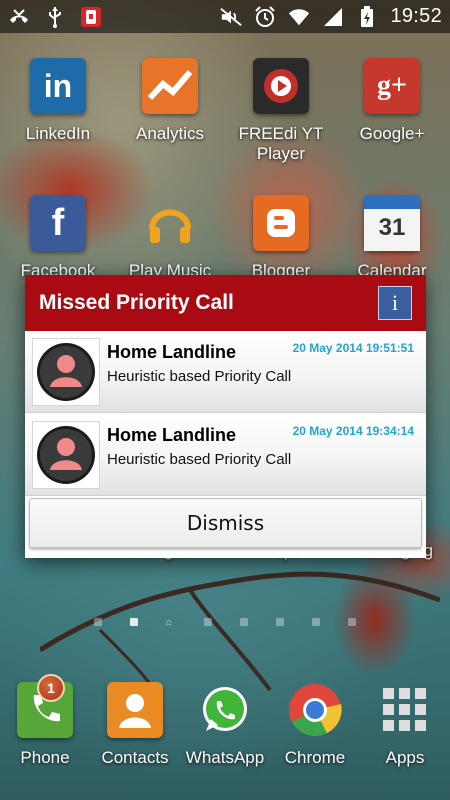 This screenshot has height=800, width=450. Describe the element at coordinates (170, 86) in the screenshot. I see `analytics-icon` at that location.